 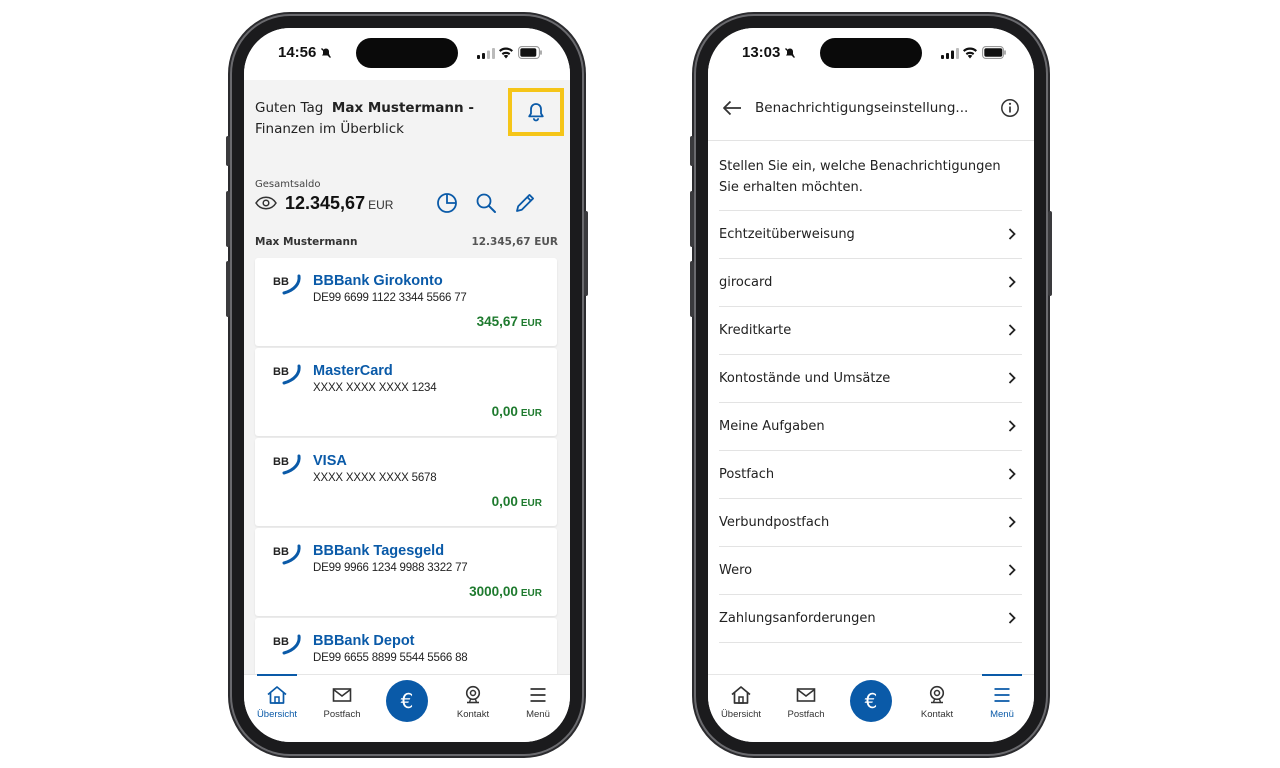 What do you see at coordinates (736, 570) in the screenshot?
I see `settings-item-label: Wero` at bounding box center [736, 570].